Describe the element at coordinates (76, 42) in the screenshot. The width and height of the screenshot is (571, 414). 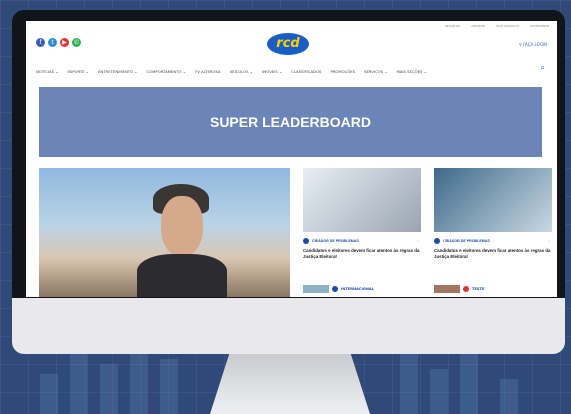
I see `whatsapp-icon: ✆` at that location.